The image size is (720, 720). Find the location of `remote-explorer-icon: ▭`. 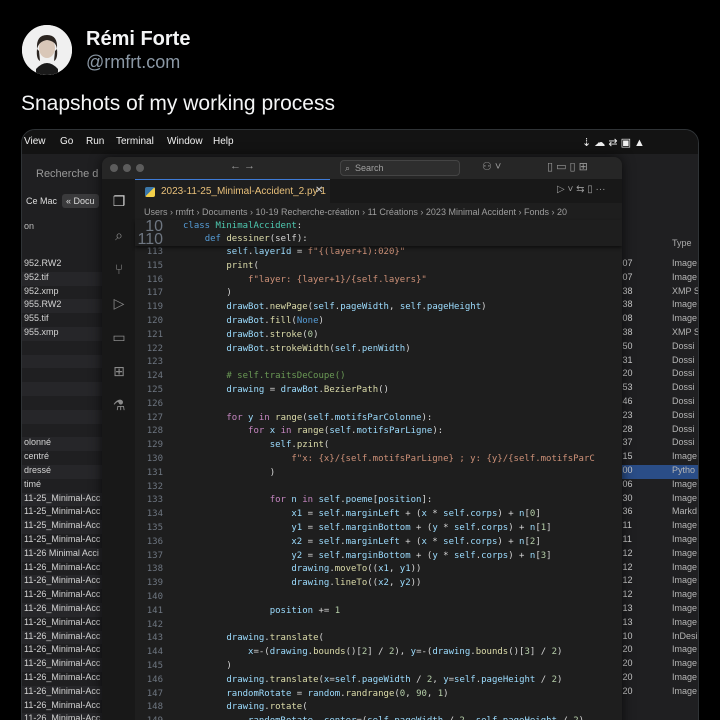

remote-explorer-icon: ▭ is located at coordinates (119, 337).